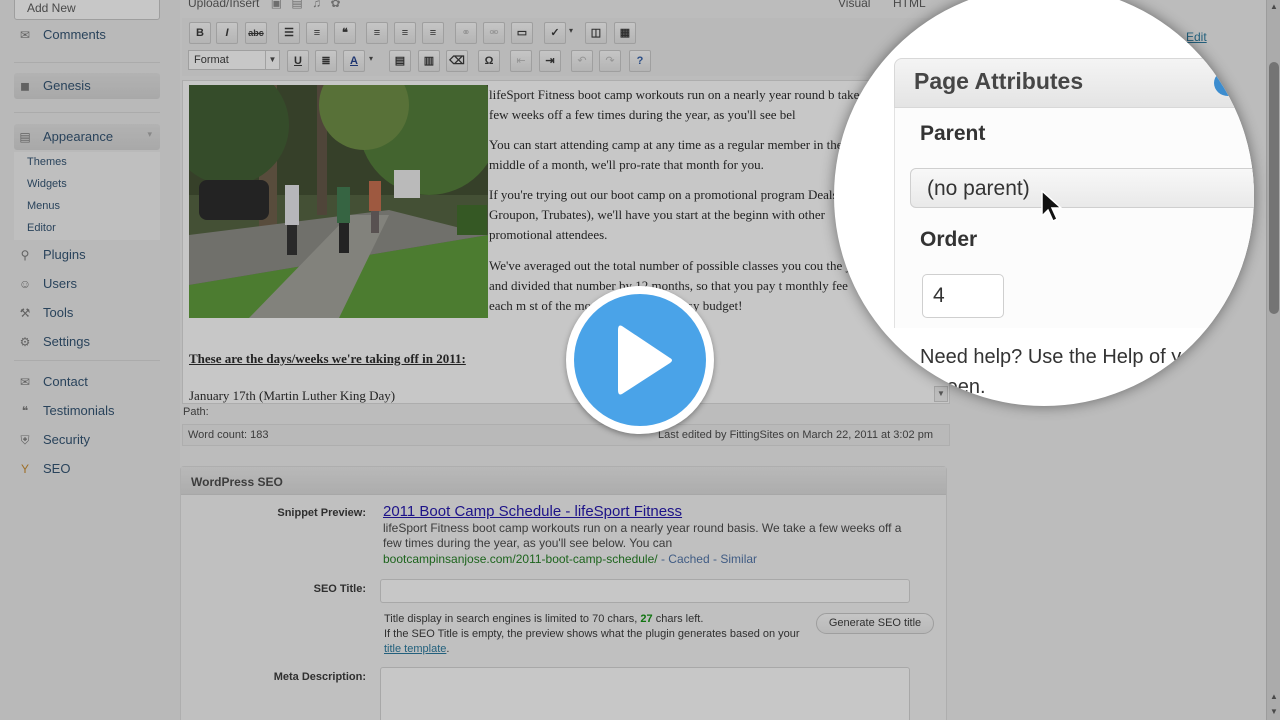 This screenshot has width=1280, height=720. What do you see at coordinates (522, 33) in the screenshot?
I see `more-tag-button: ▭` at bounding box center [522, 33].